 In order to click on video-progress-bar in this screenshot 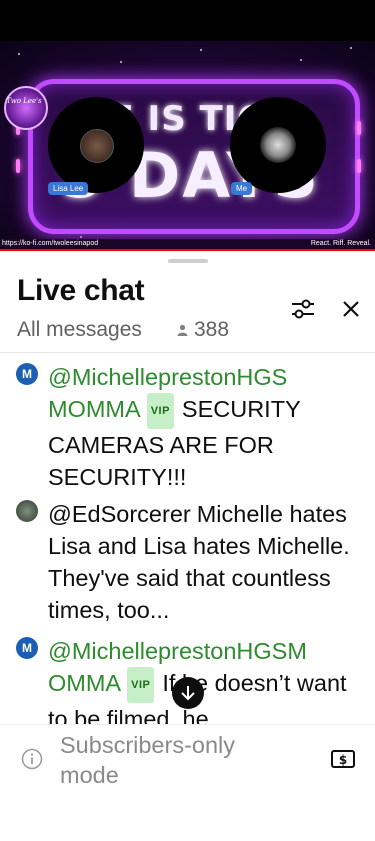, I will do `click(187, 250)`.